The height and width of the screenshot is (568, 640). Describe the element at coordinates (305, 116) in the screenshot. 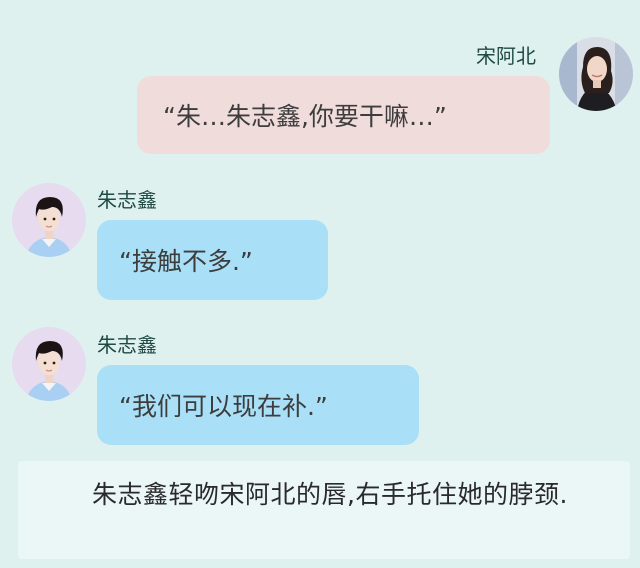

I see `message-text: “朱…朱志鑫,你要干嘛…”` at that location.